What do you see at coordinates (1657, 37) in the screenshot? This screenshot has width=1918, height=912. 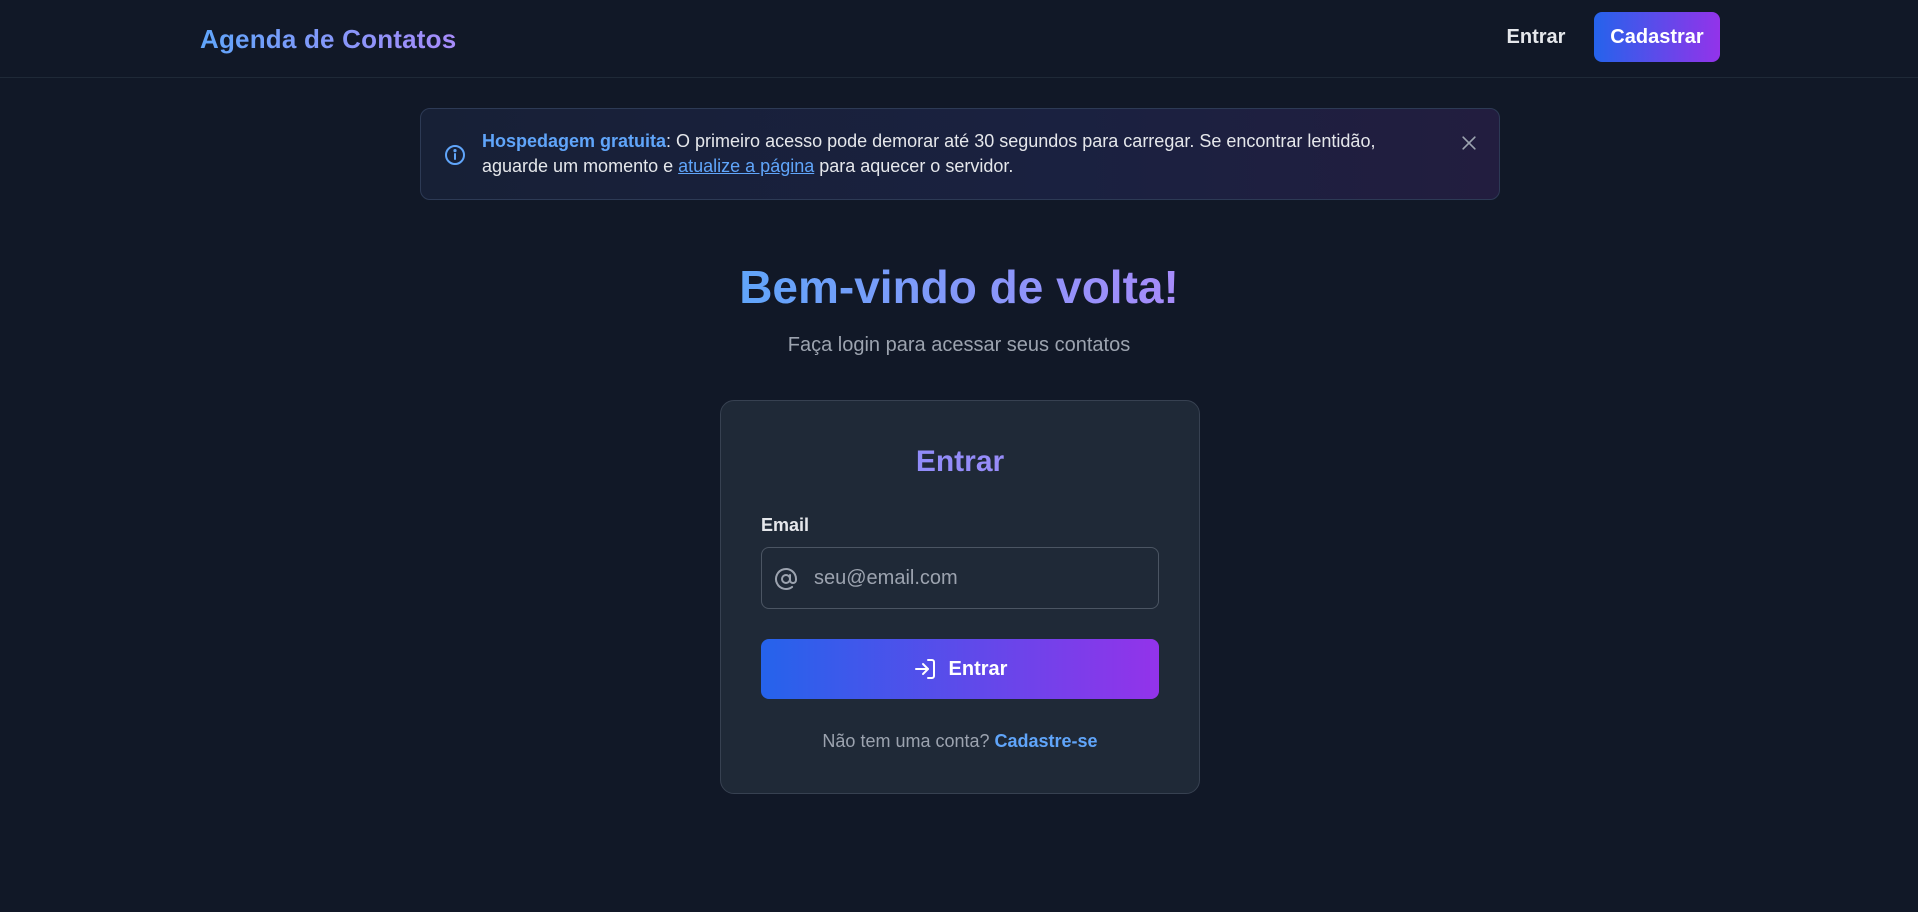 I see `nav-signup-button: Cadastrar` at bounding box center [1657, 37].